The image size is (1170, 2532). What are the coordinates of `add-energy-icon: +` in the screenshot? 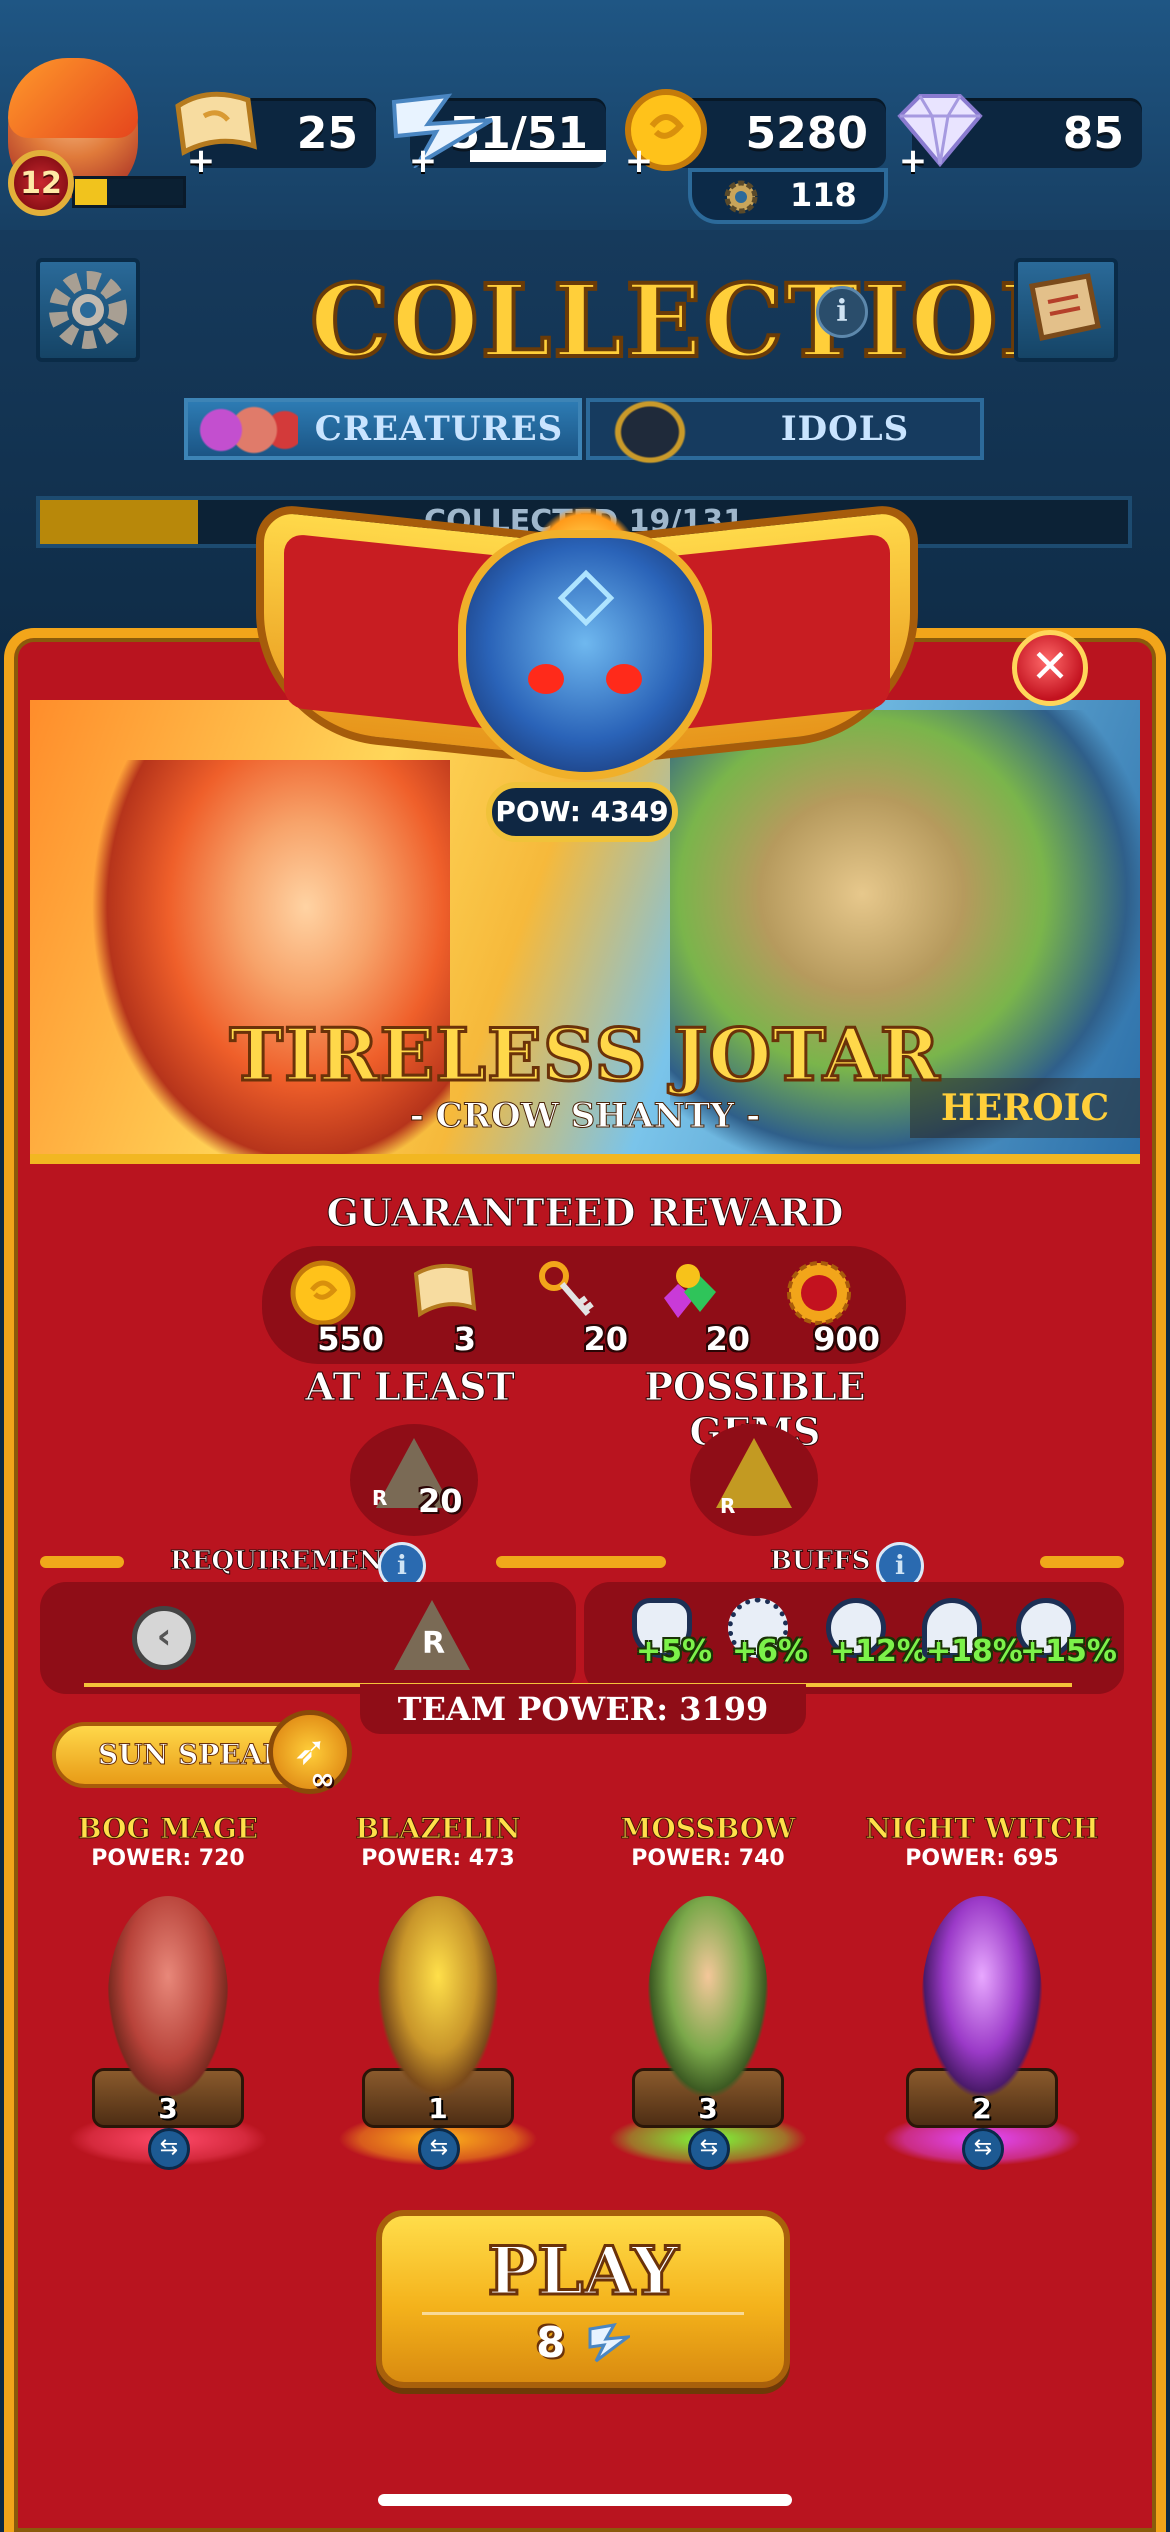 It's located at (423, 161).